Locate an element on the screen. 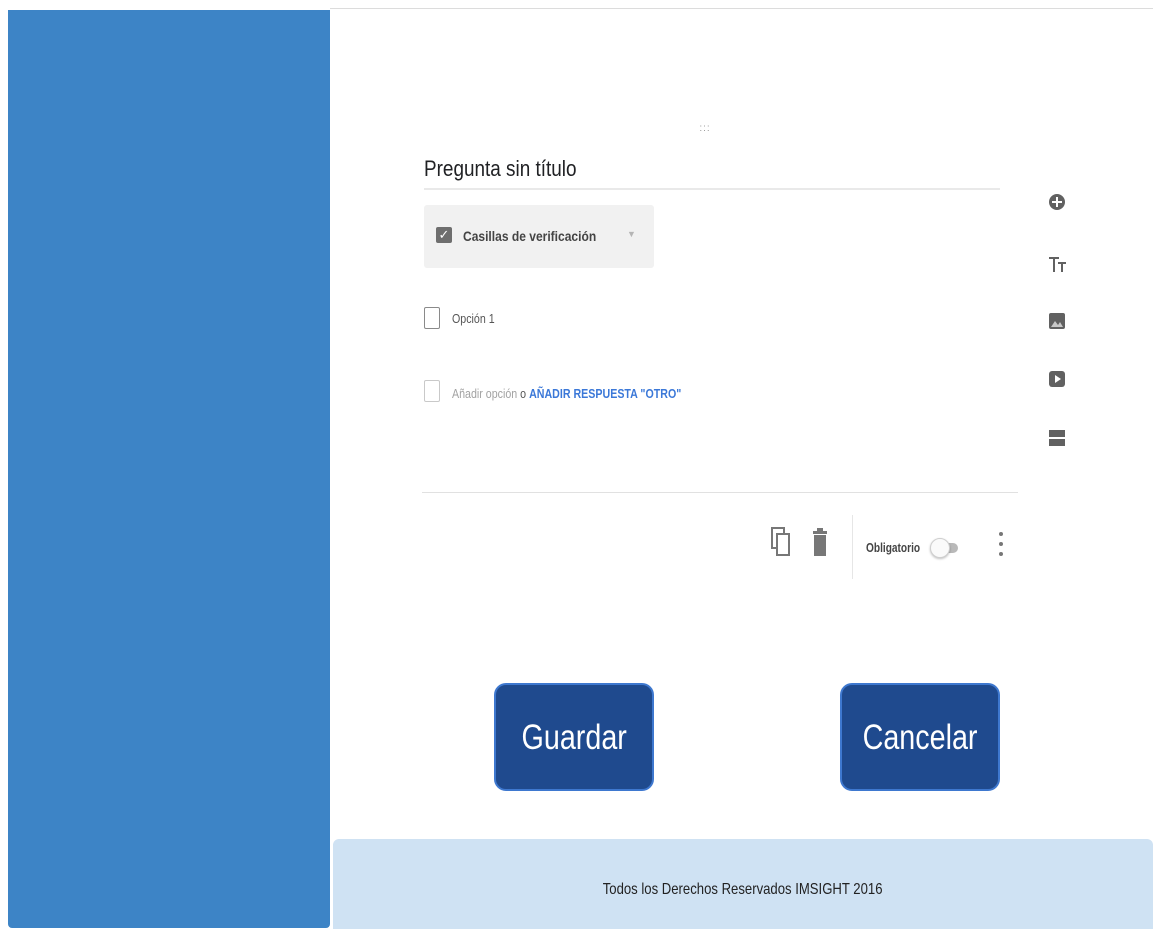  save-button: Guardar is located at coordinates (574, 737).